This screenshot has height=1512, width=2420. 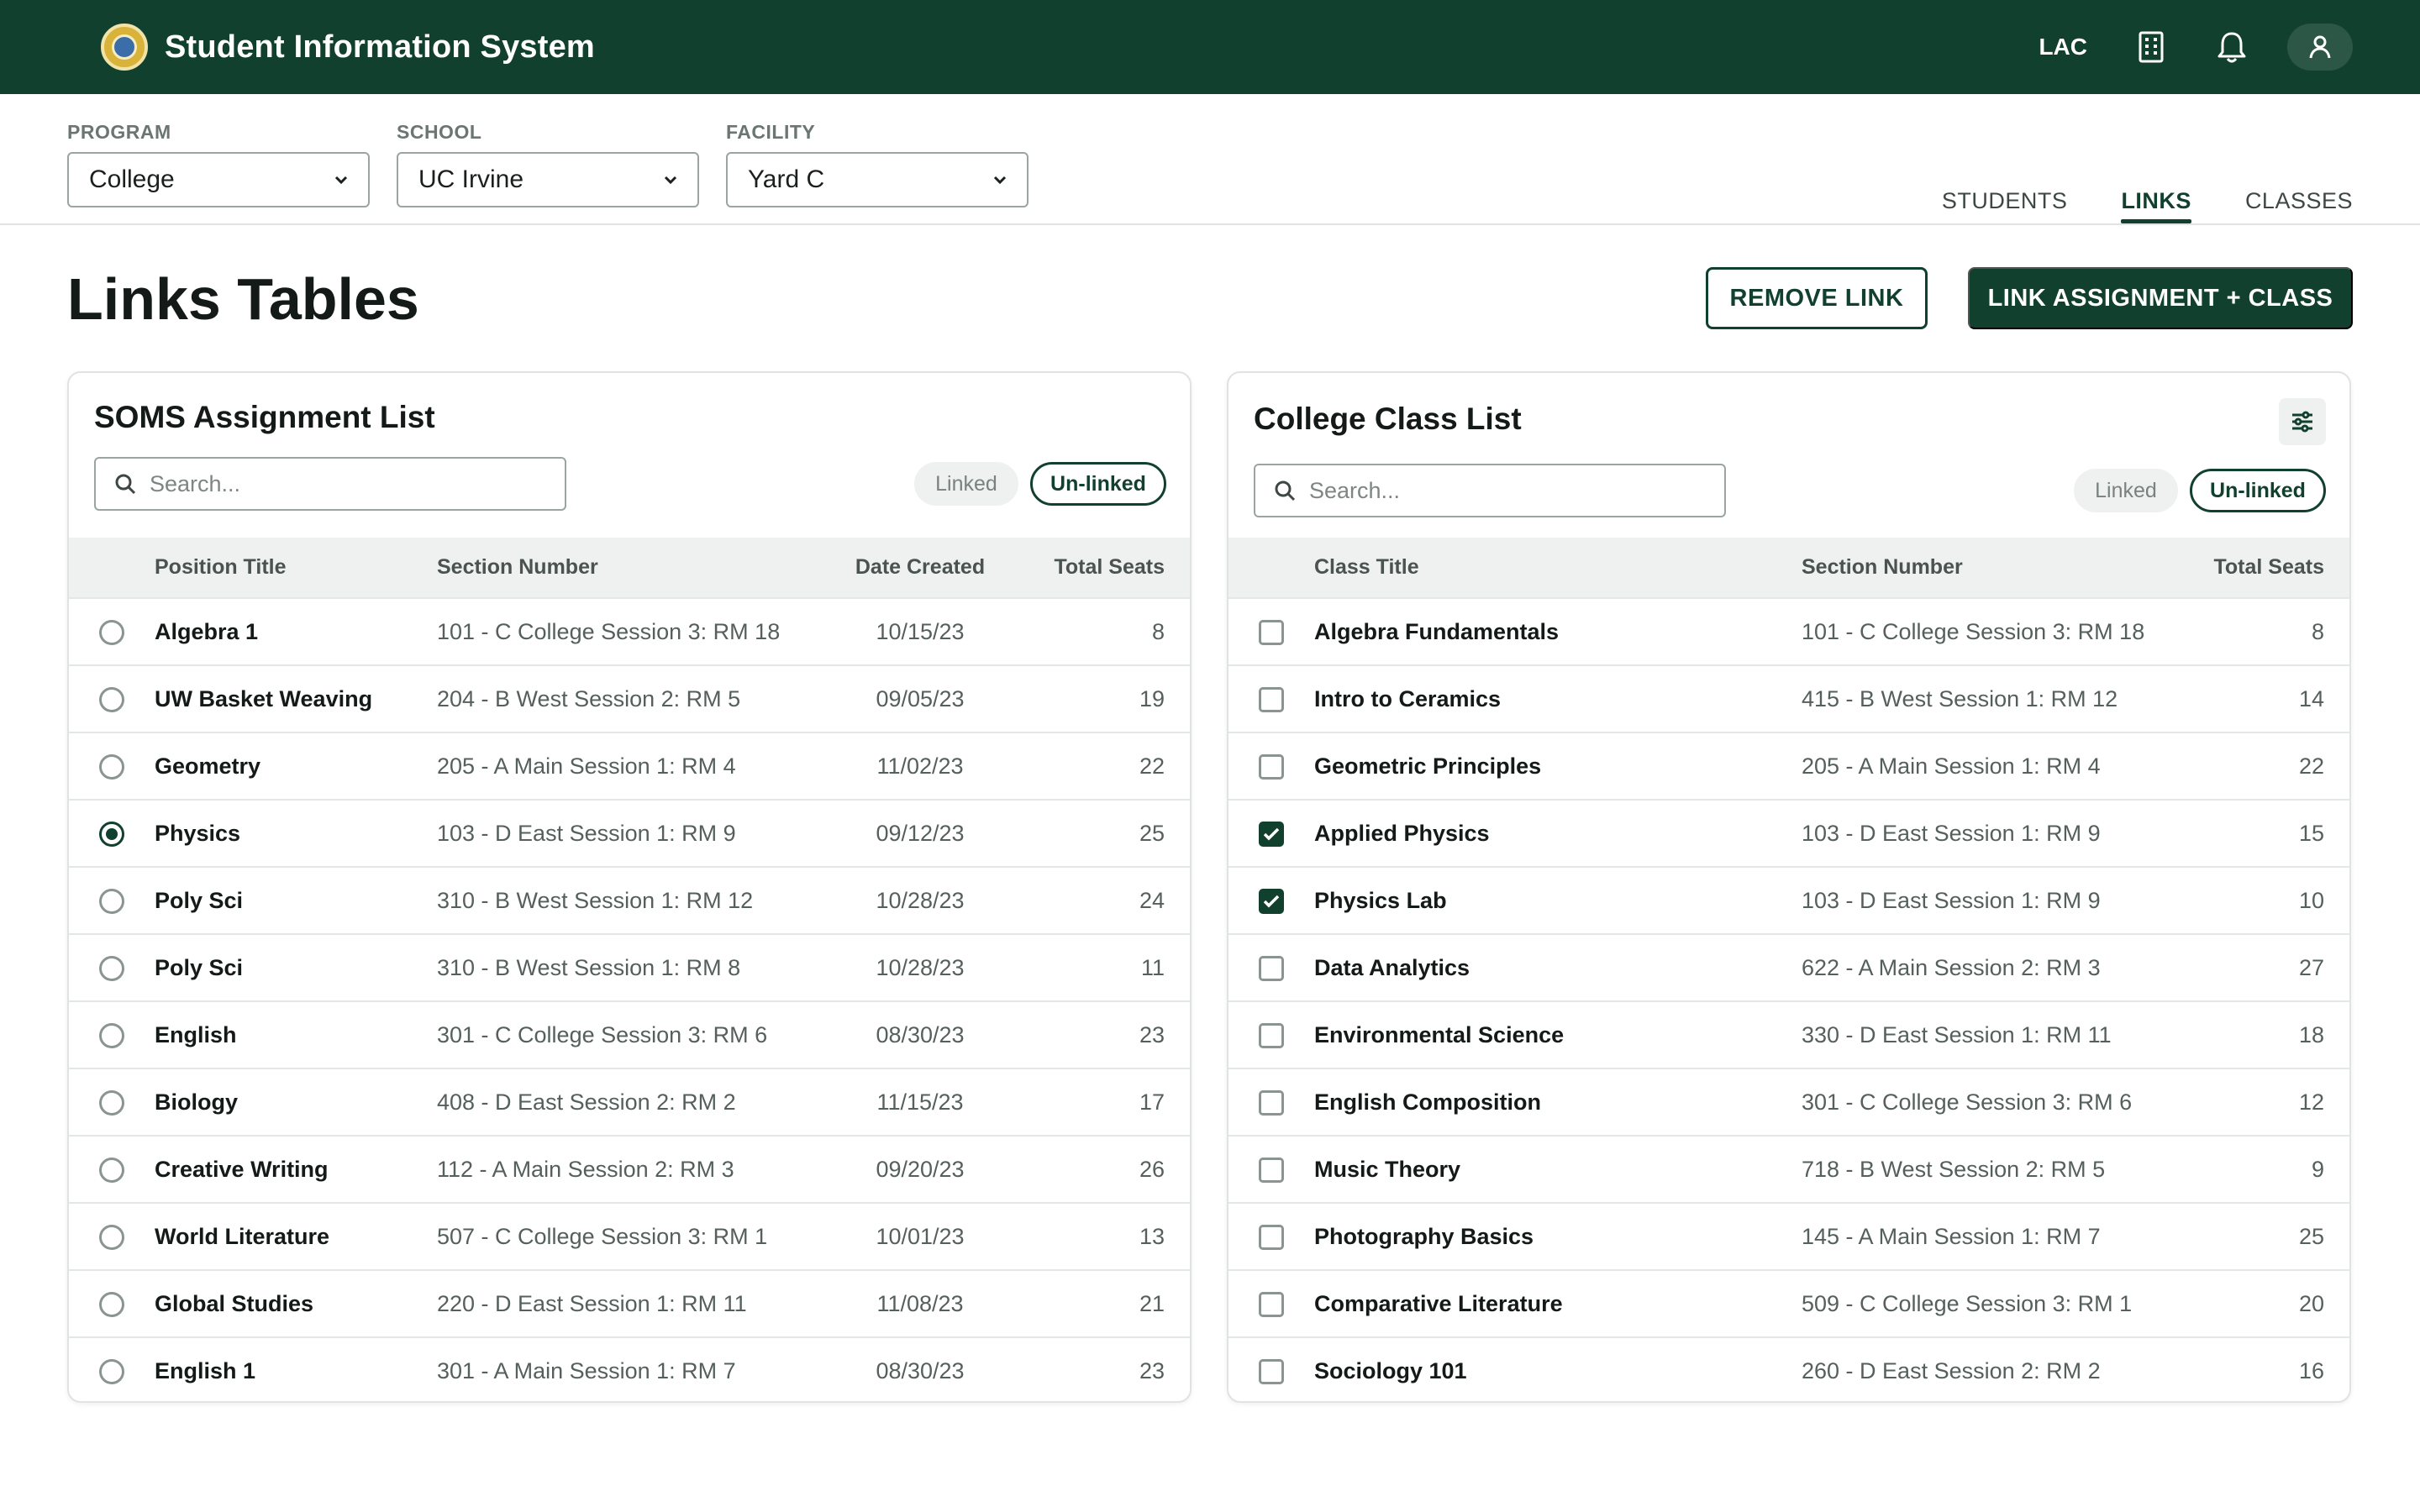 What do you see at coordinates (2232, 47) in the screenshot?
I see `bell-icon` at bounding box center [2232, 47].